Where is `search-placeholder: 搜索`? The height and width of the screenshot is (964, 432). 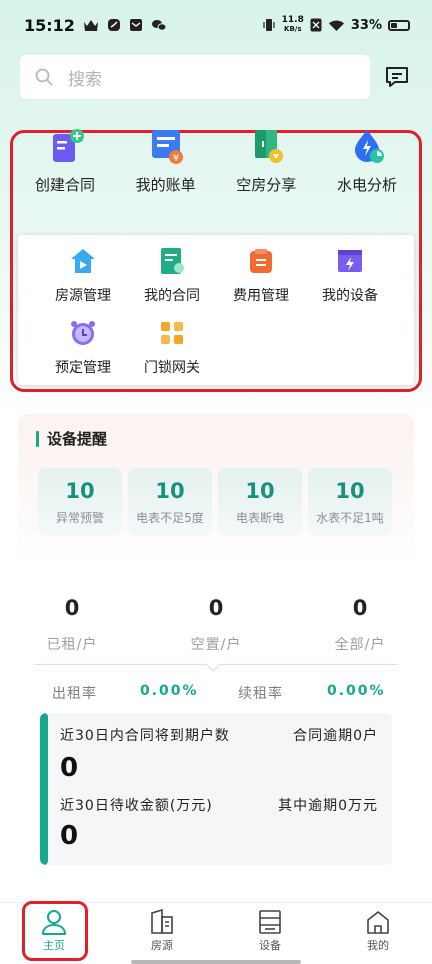
search-placeholder: 搜索 is located at coordinates (85, 79).